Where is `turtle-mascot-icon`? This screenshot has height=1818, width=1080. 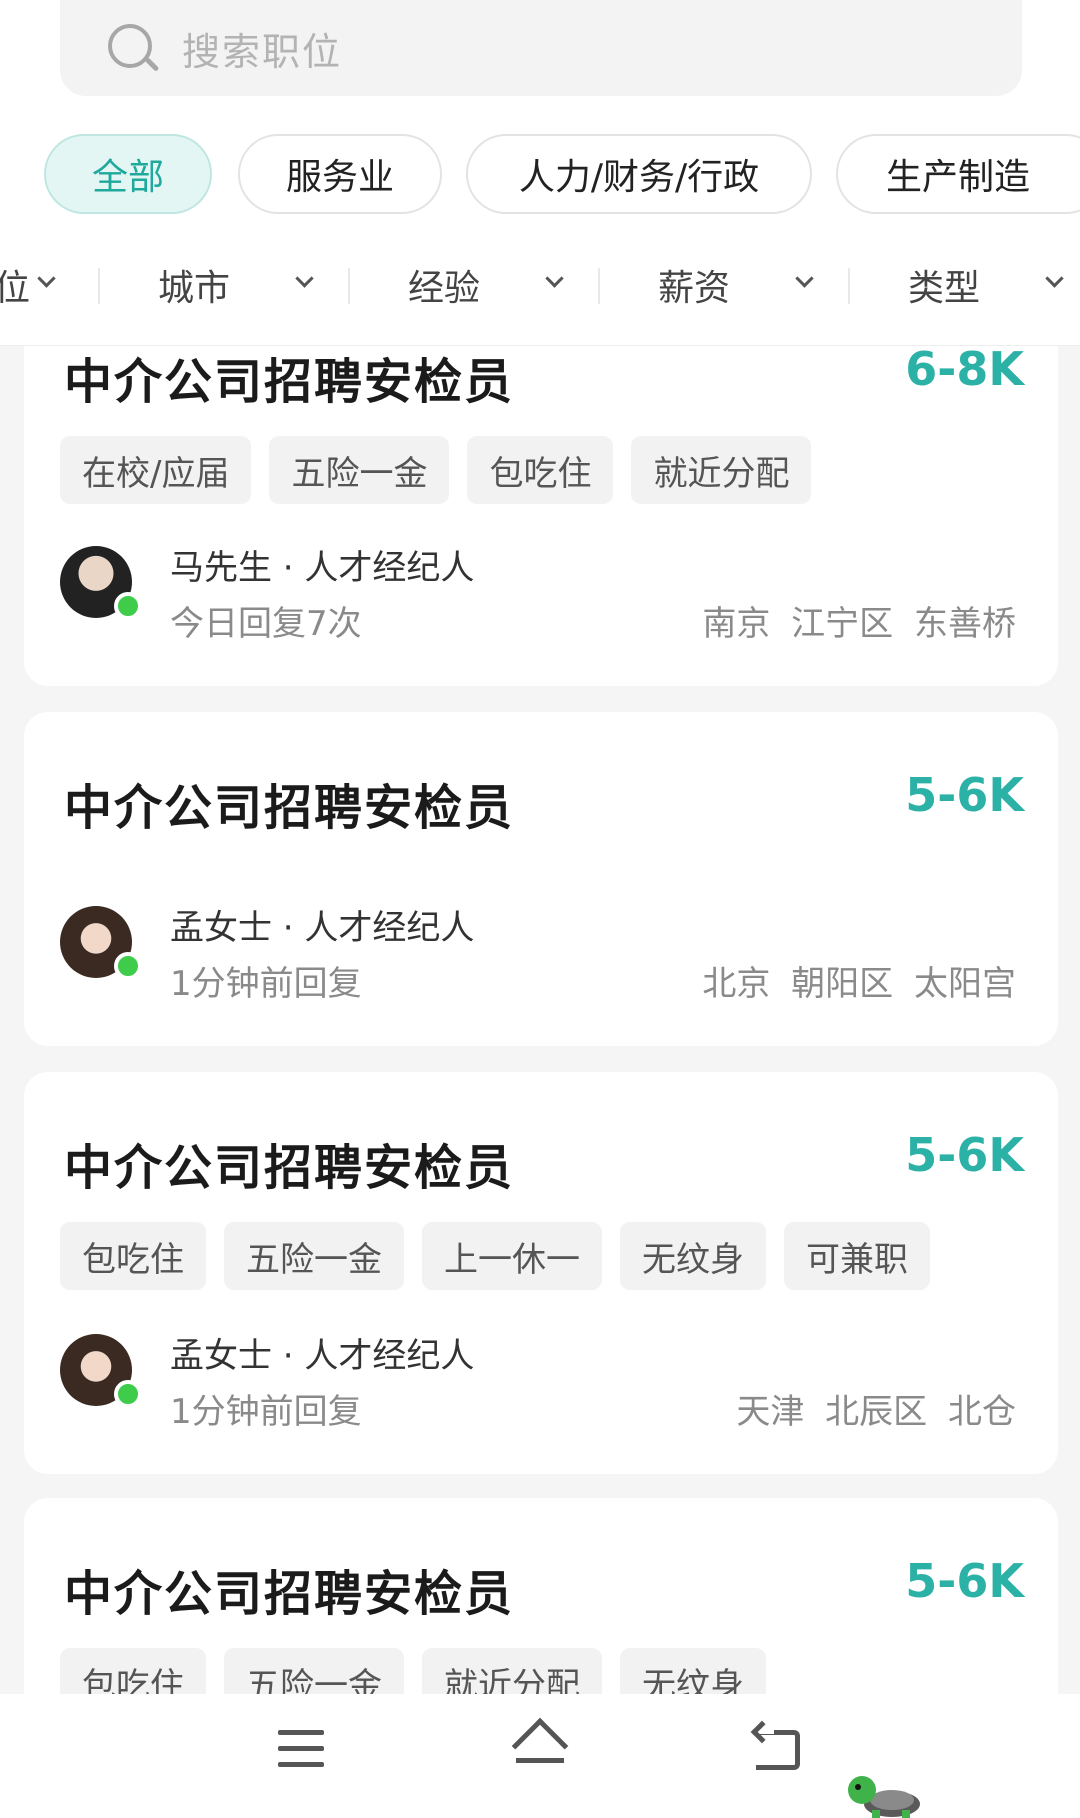
turtle-mascot-icon is located at coordinates (884, 1797).